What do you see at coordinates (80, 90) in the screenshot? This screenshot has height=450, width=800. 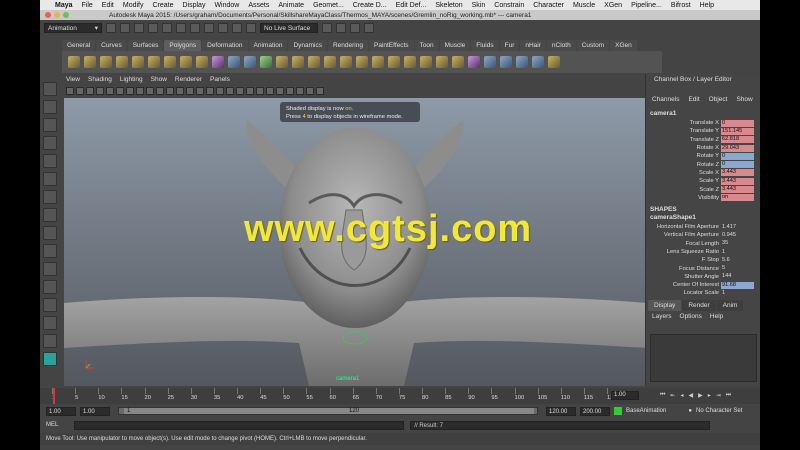 I see `camera-attributes-icon` at bounding box center [80, 90].